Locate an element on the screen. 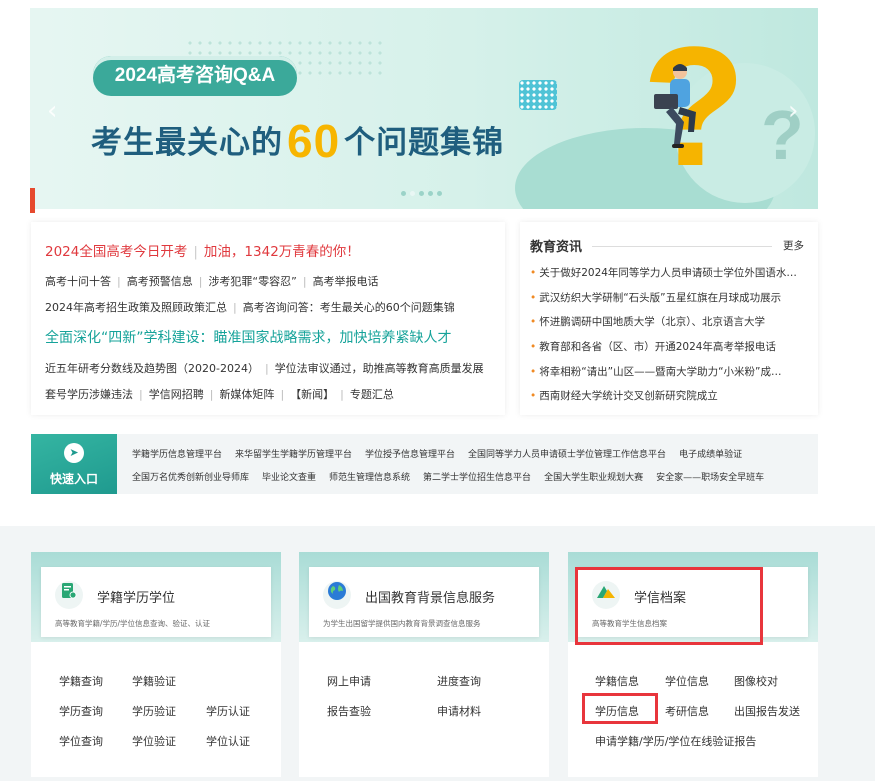  news-link: 学信网招聘 is located at coordinates (176, 394).